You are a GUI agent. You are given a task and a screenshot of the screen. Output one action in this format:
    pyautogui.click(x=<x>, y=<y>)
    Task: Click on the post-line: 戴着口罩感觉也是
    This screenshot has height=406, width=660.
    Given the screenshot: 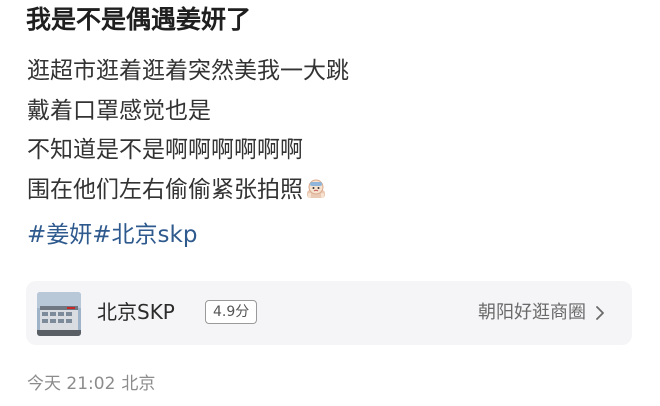 What is the action you would take?
    pyautogui.click(x=119, y=110)
    